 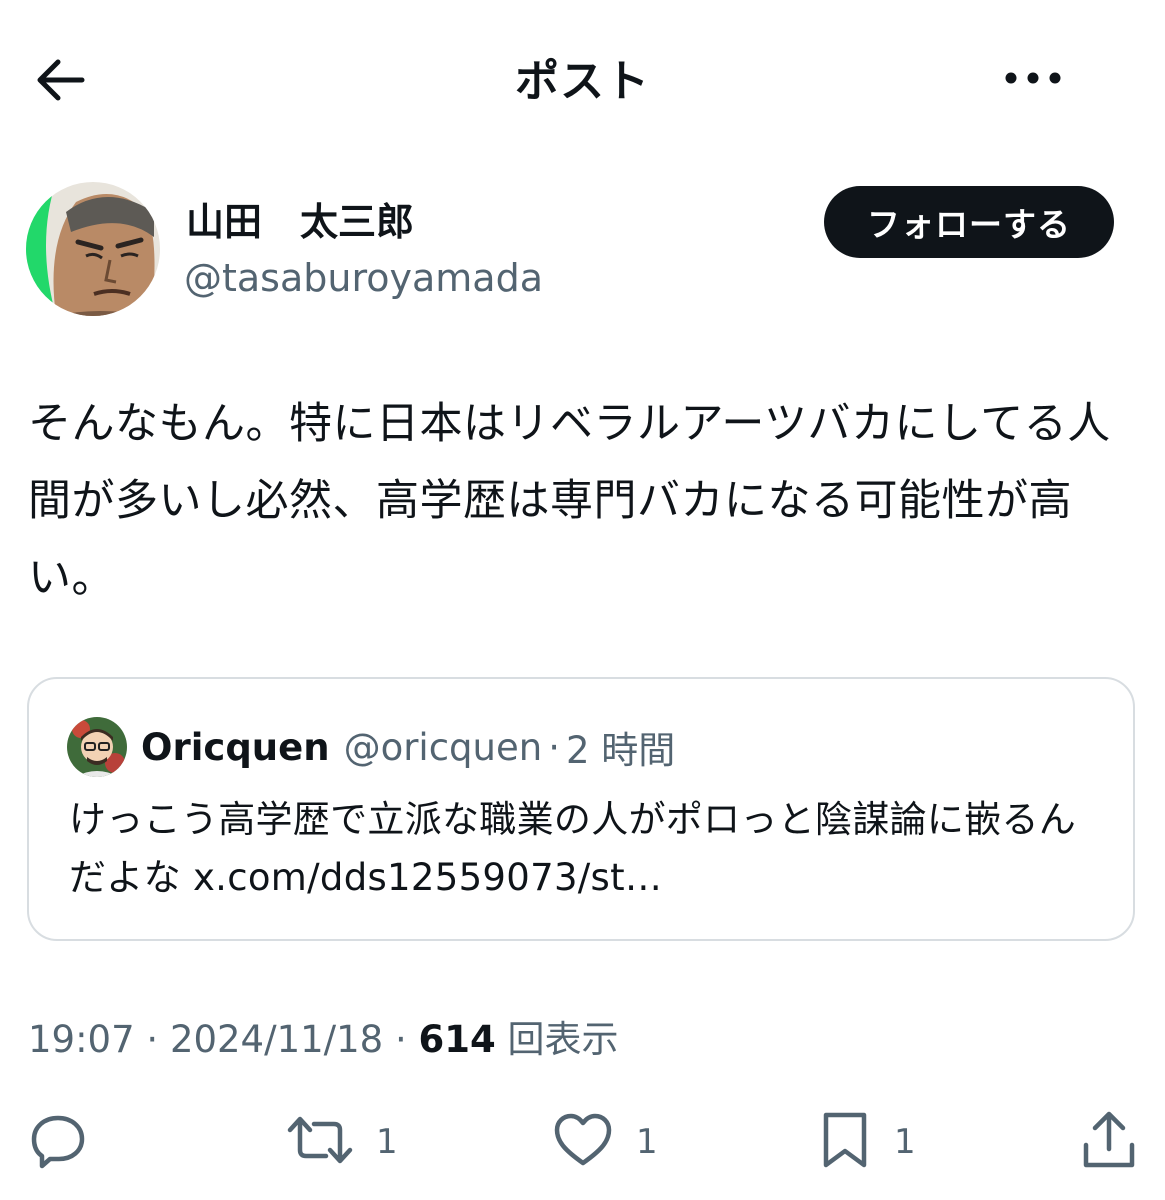 I want to click on share-icon, so click(x=1109, y=1142).